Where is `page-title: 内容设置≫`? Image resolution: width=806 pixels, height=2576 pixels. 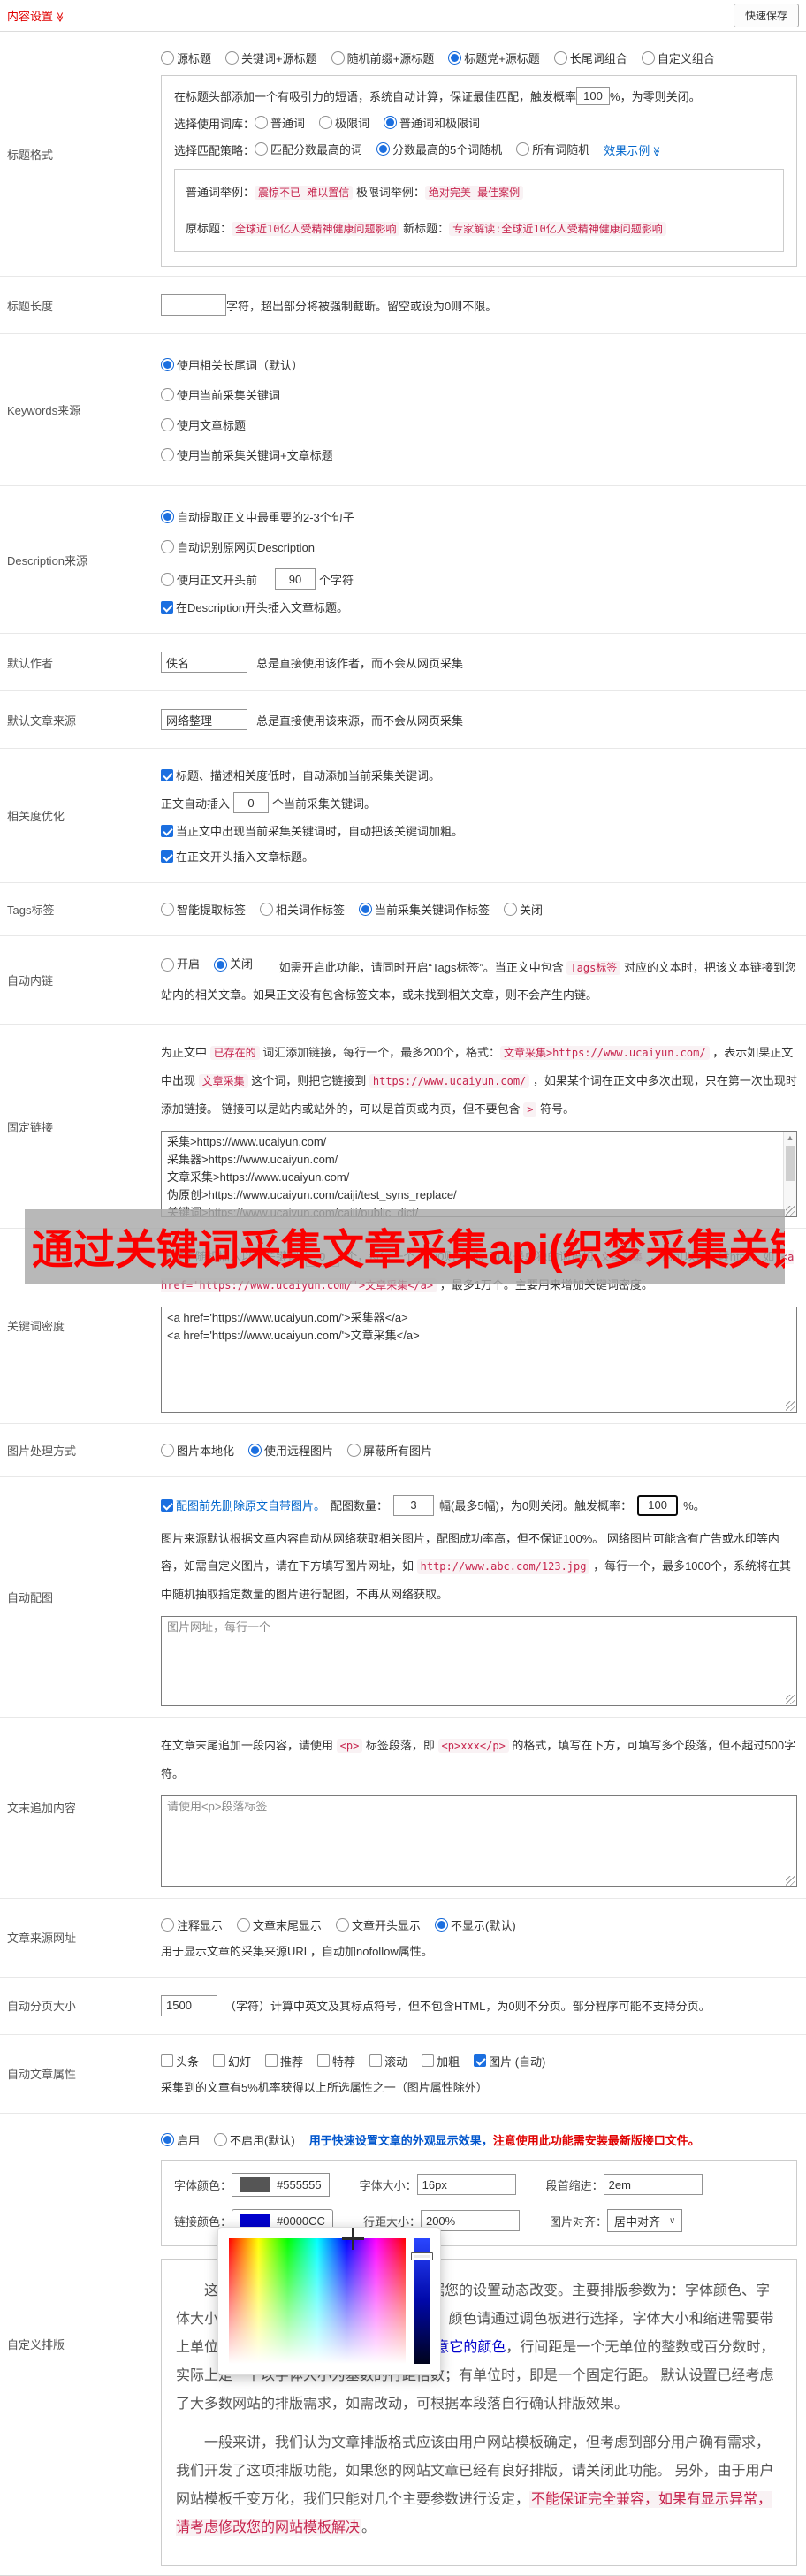 page-title: 内容设置≫ is located at coordinates (36, 15).